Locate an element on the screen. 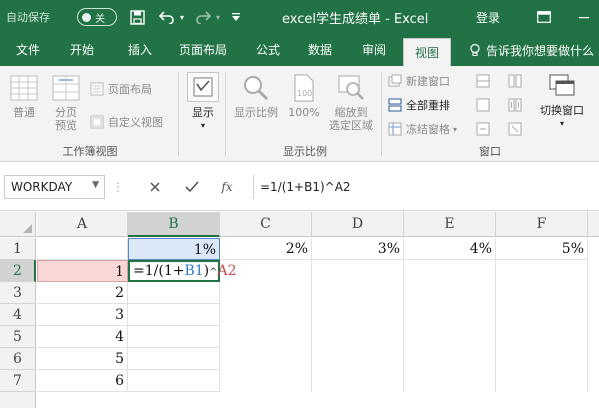 This screenshot has height=408, width=599. formula-input: =1/(1+B1)^A2 is located at coordinates (423, 187).